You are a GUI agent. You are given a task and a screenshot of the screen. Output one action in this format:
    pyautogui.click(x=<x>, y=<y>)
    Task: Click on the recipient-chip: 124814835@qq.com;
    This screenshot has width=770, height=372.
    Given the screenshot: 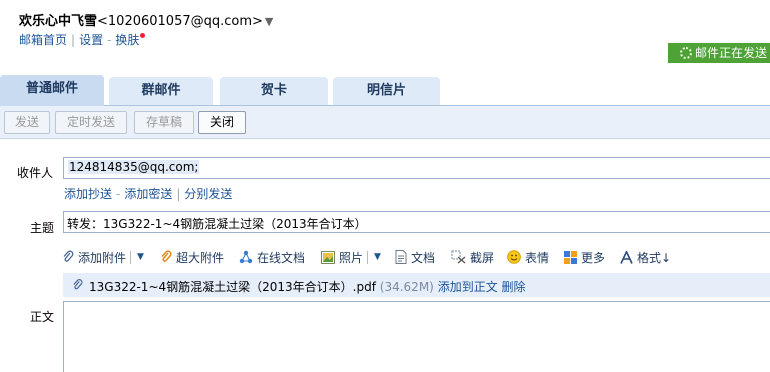 What is the action you would take?
    pyautogui.click(x=134, y=167)
    